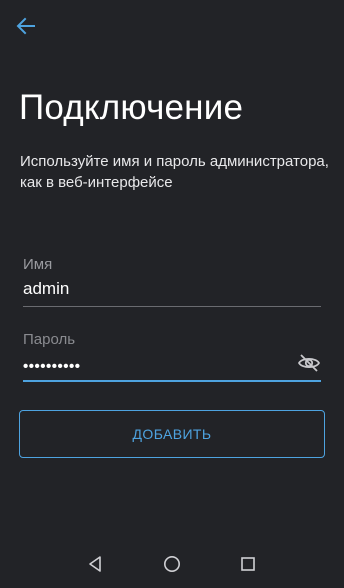  I want to click on system-navigation-bar, so click(172, 564).